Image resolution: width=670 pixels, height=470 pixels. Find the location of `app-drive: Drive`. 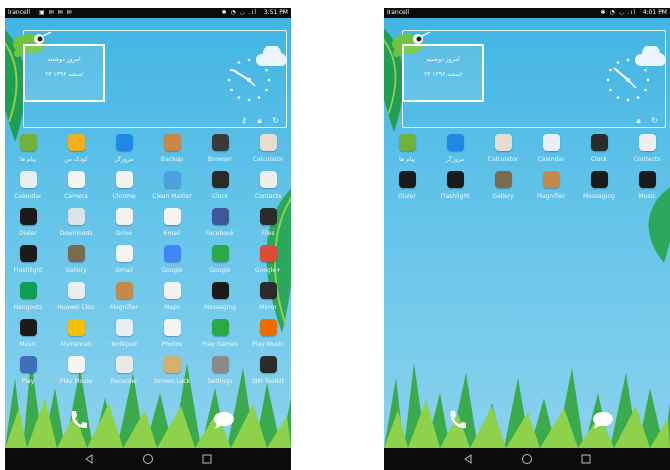

app-drive: Drive is located at coordinates (124, 227).